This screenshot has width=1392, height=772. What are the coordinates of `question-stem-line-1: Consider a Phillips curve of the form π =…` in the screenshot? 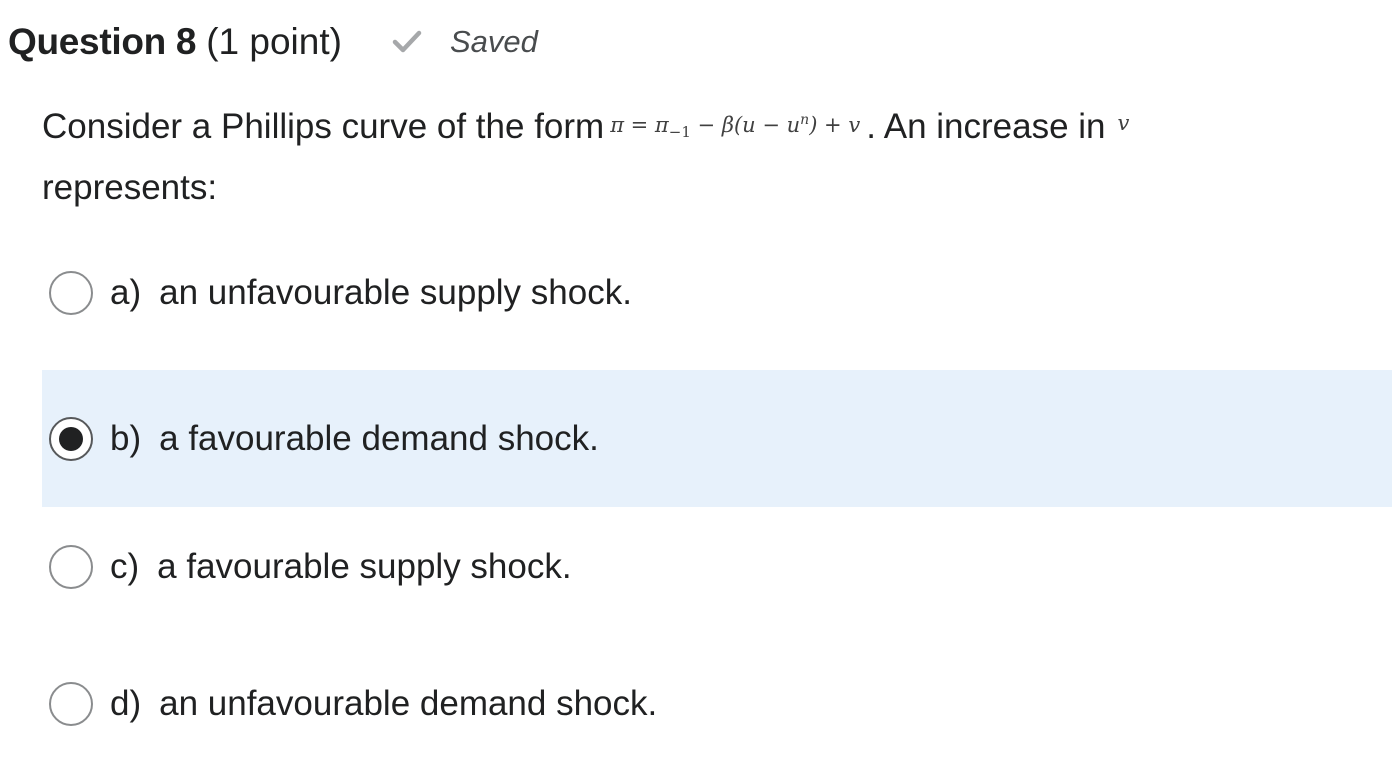 It's located at (702, 126).